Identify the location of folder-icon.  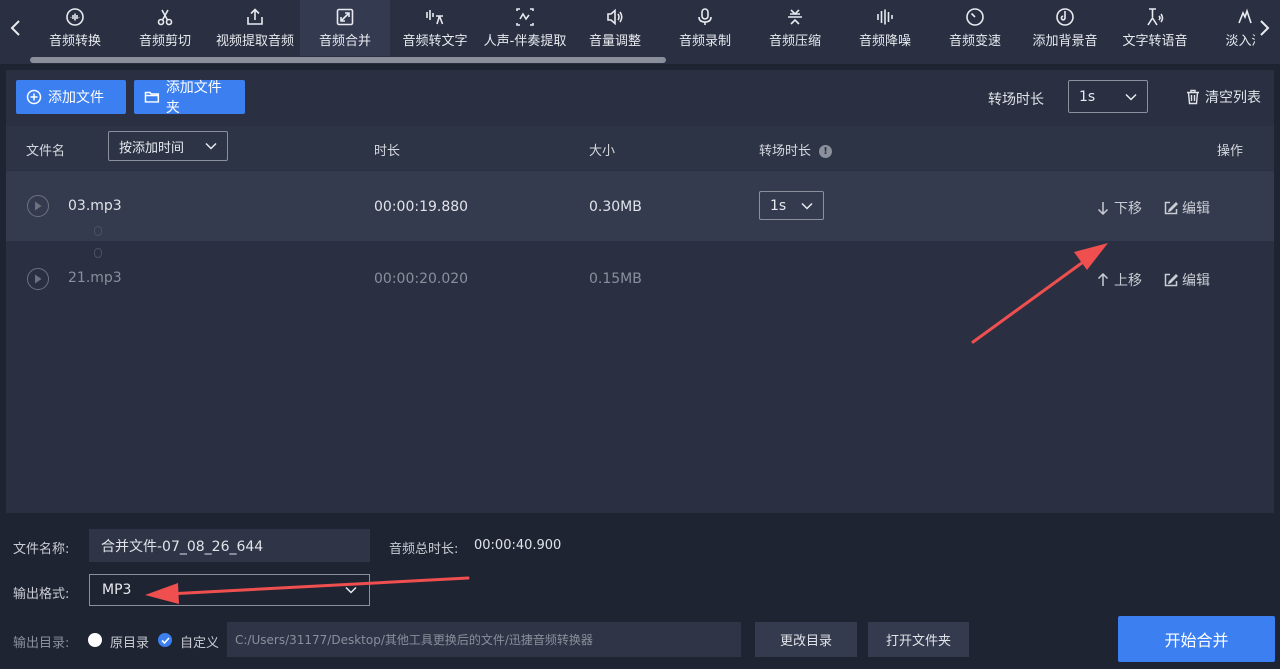
(152, 97).